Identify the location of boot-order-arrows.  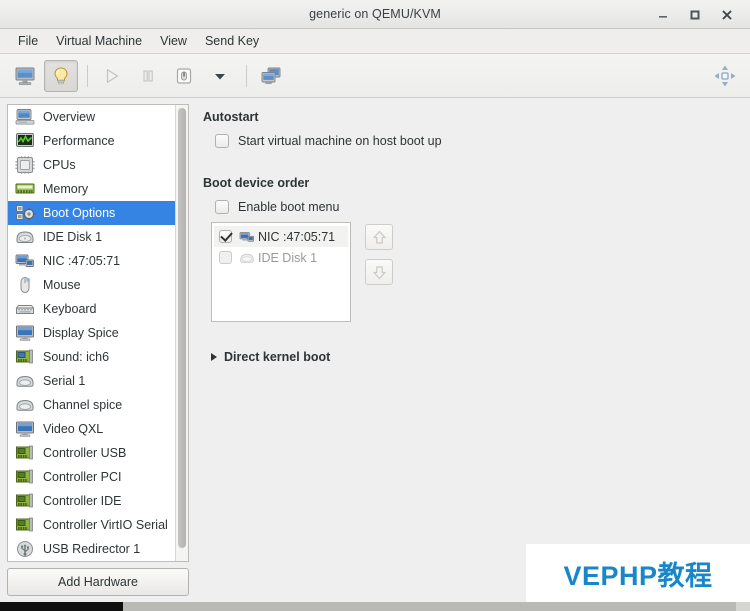
(379, 253).